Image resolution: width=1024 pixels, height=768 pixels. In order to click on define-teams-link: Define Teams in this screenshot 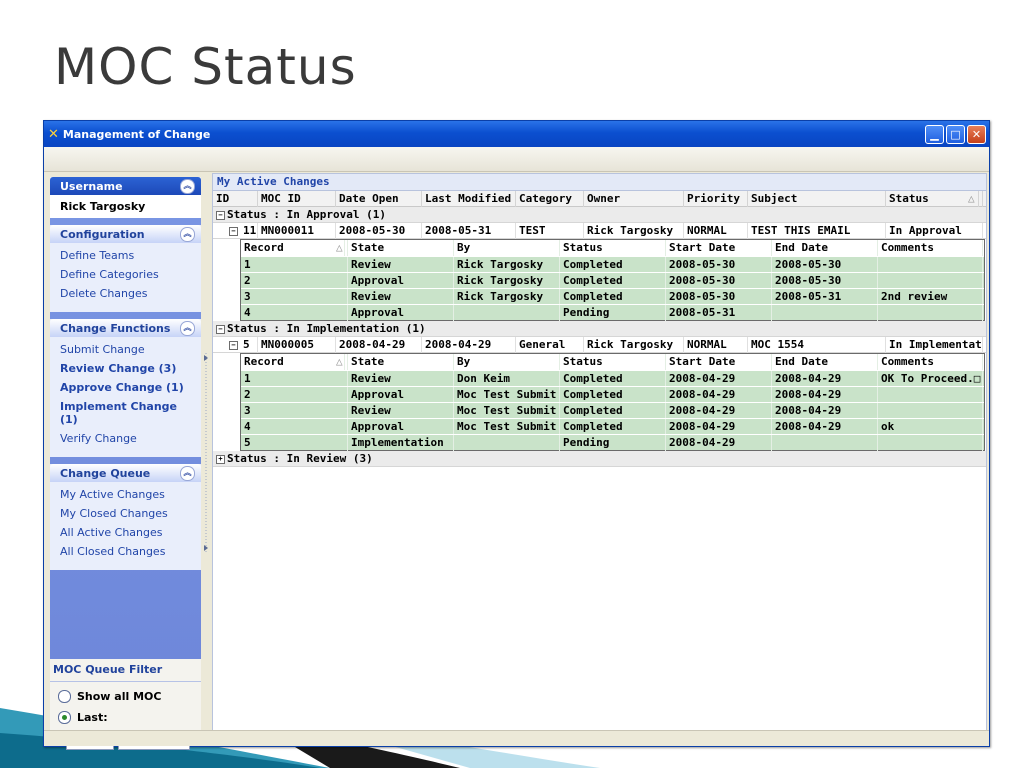, I will do `click(125, 255)`.